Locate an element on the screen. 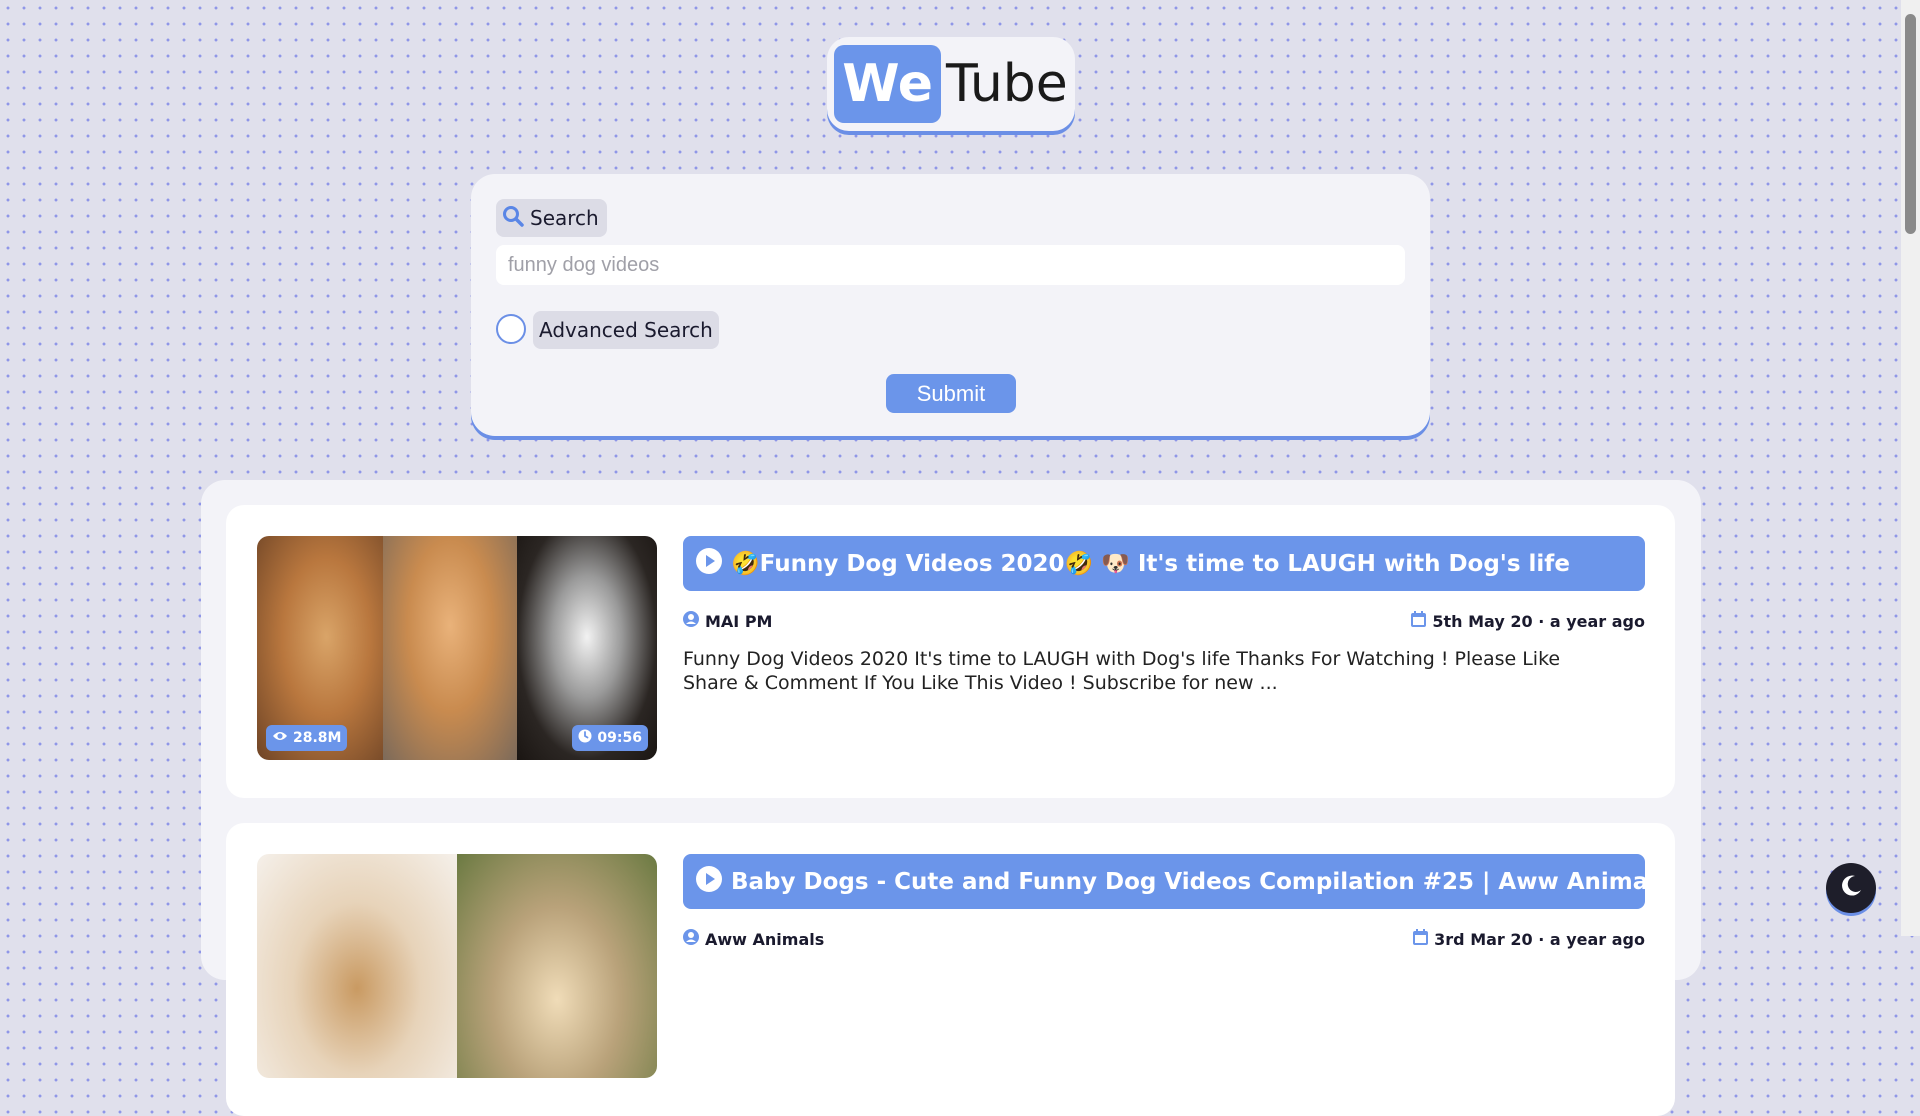 The image size is (1920, 1116). views-count: 28.8M is located at coordinates (317, 738).